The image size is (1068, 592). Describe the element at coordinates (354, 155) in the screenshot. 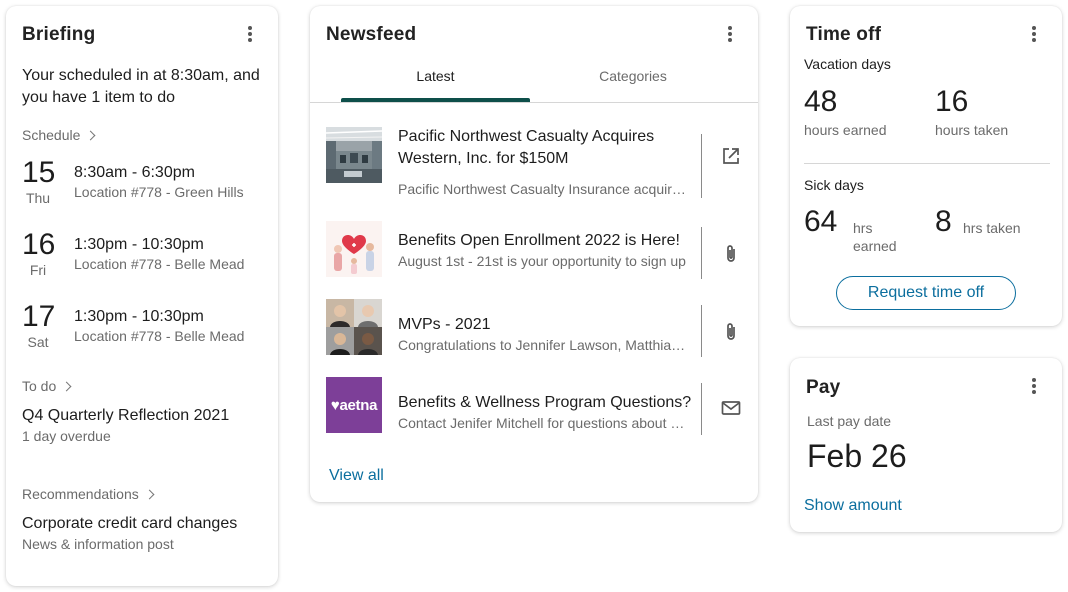

I see `news-thumbnail-office` at that location.